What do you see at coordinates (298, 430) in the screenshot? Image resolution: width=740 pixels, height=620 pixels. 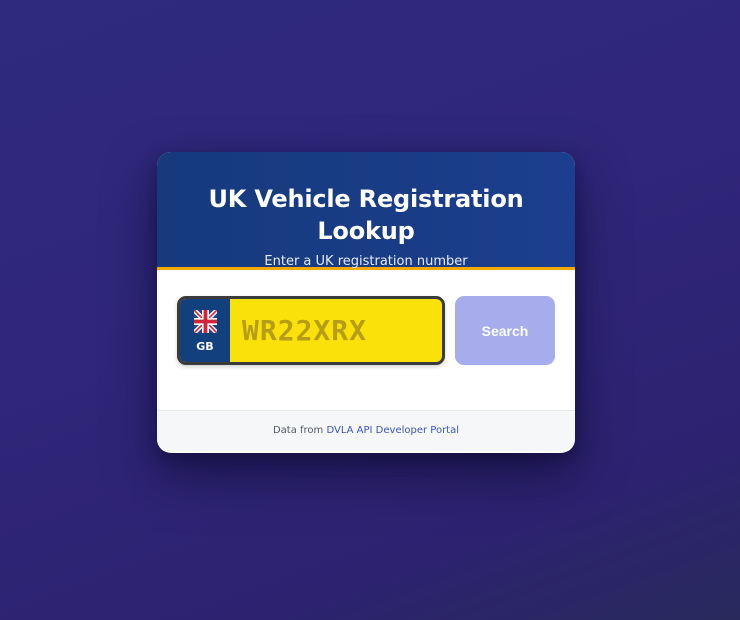 I see `footer-prefix: Data from` at bounding box center [298, 430].